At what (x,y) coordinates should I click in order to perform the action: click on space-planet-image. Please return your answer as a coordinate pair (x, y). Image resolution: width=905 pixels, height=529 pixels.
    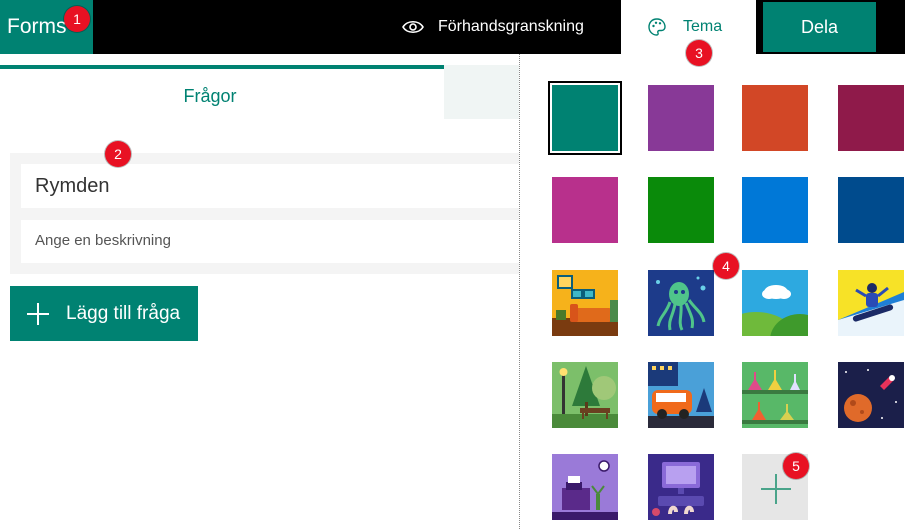
    Looking at the image, I should click on (871, 395).